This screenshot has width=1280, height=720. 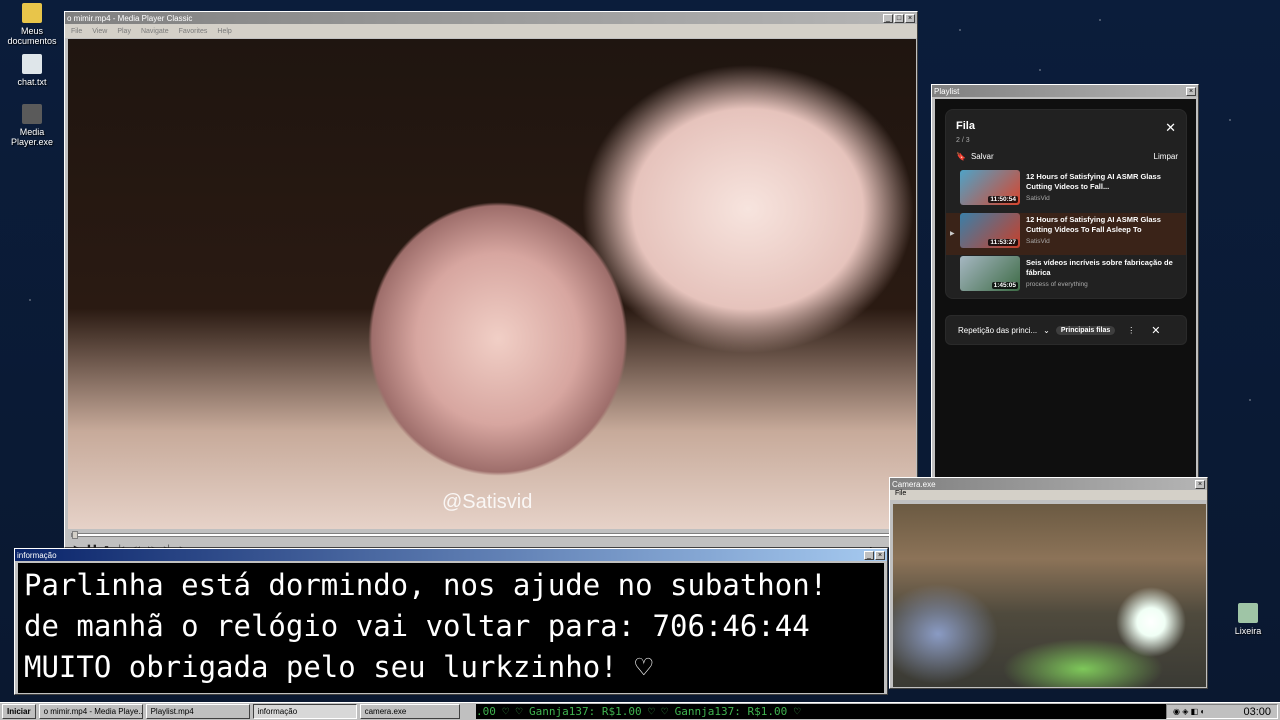 What do you see at coordinates (1065, 91) in the screenshot?
I see `playlist-titlebar: Playlist ×` at bounding box center [1065, 91].